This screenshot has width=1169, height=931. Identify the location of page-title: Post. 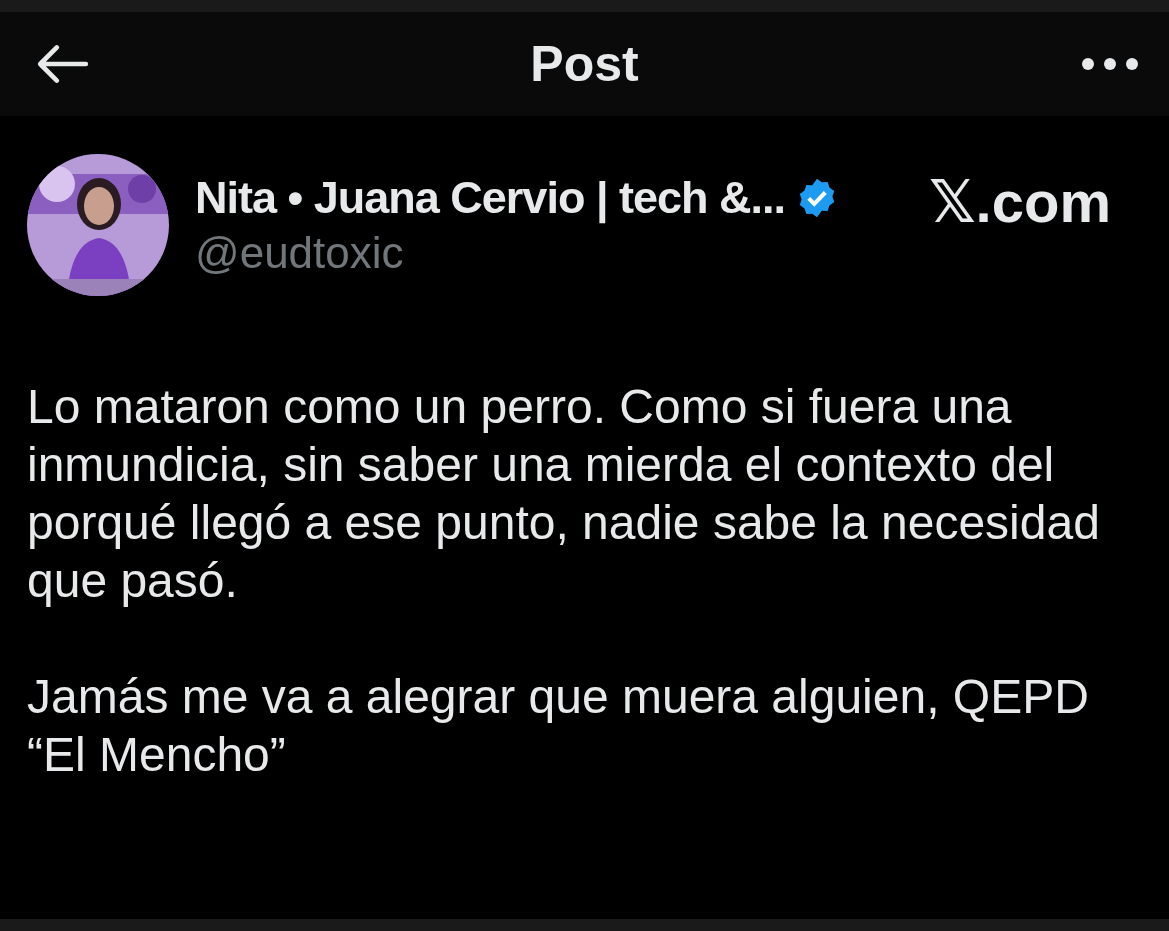
(584, 64).